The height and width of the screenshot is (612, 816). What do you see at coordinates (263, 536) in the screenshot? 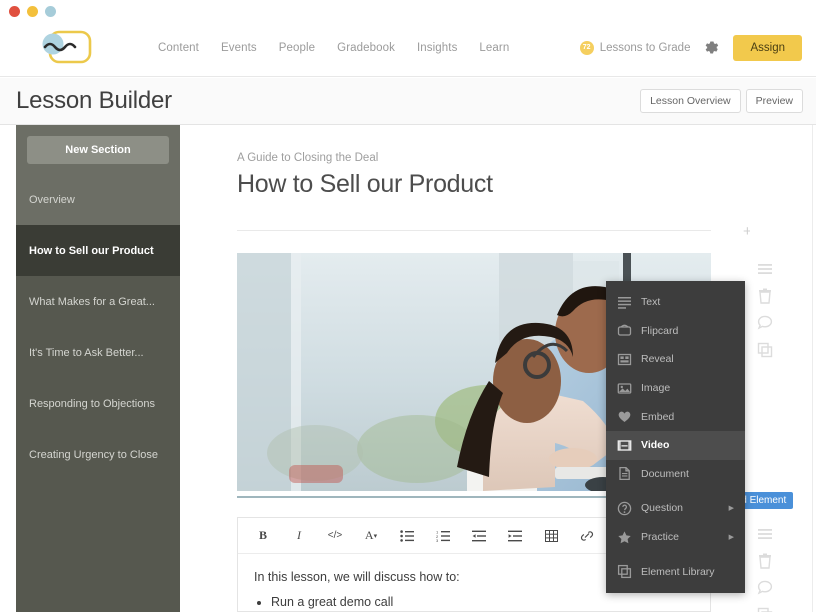
I see `bold-button: B` at bounding box center [263, 536].